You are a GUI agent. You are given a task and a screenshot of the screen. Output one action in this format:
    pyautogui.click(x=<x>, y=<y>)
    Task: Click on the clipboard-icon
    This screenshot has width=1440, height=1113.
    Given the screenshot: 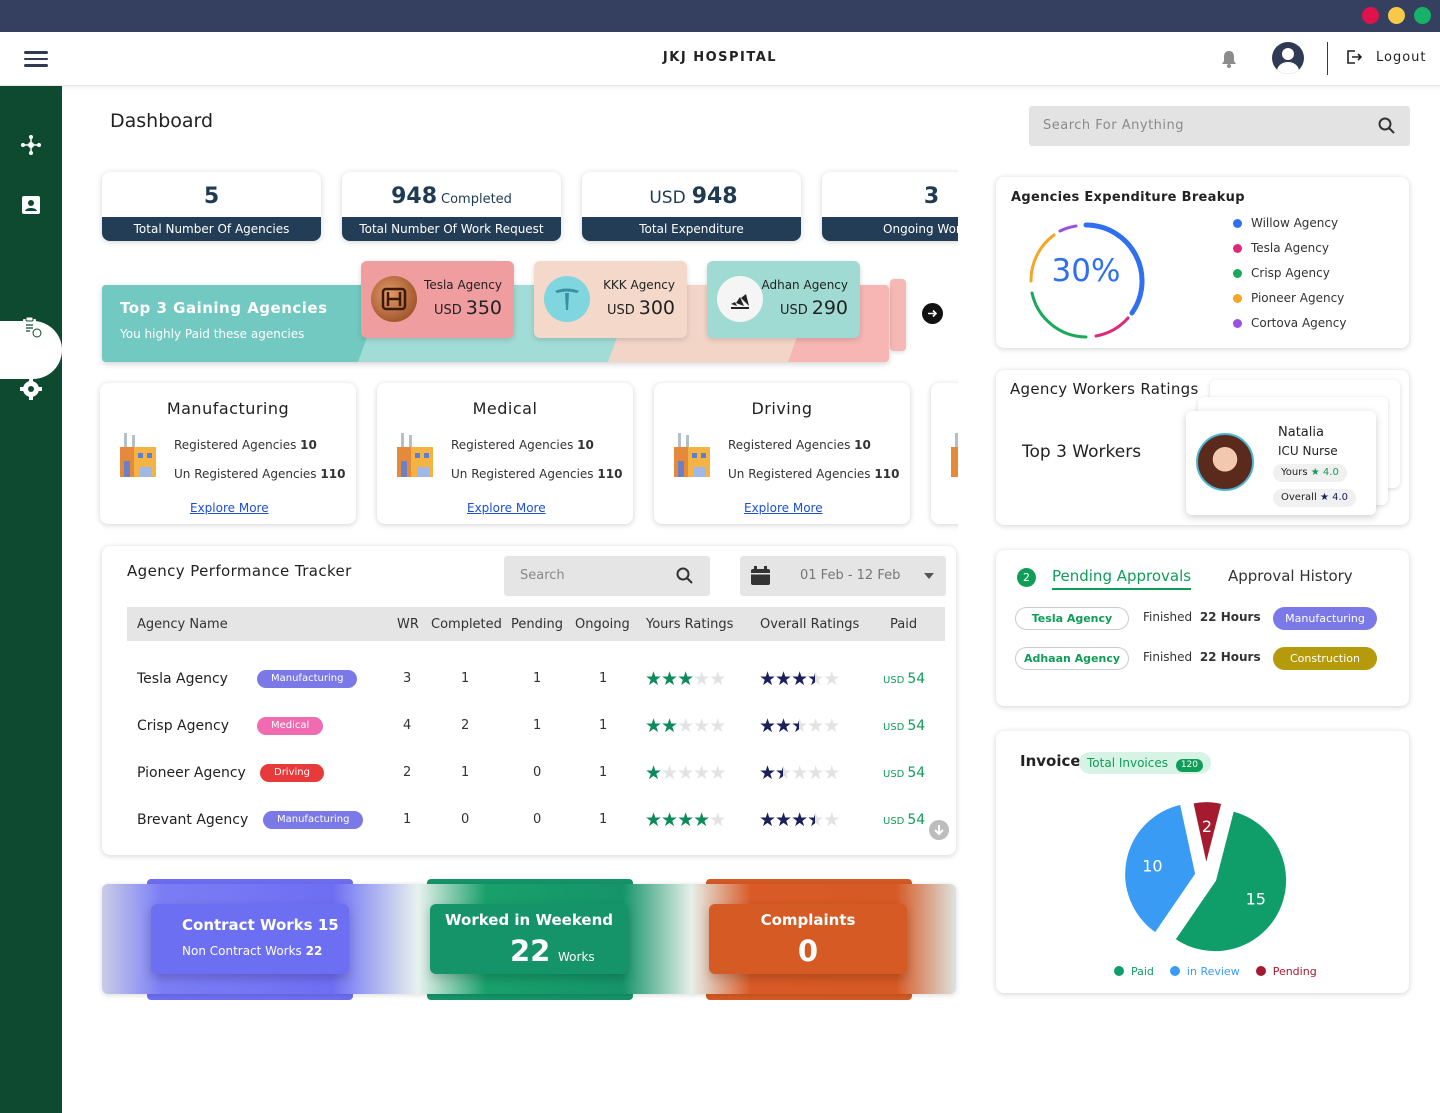 What is the action you would take?
    pyautogui.click(x=31, y=327)
    